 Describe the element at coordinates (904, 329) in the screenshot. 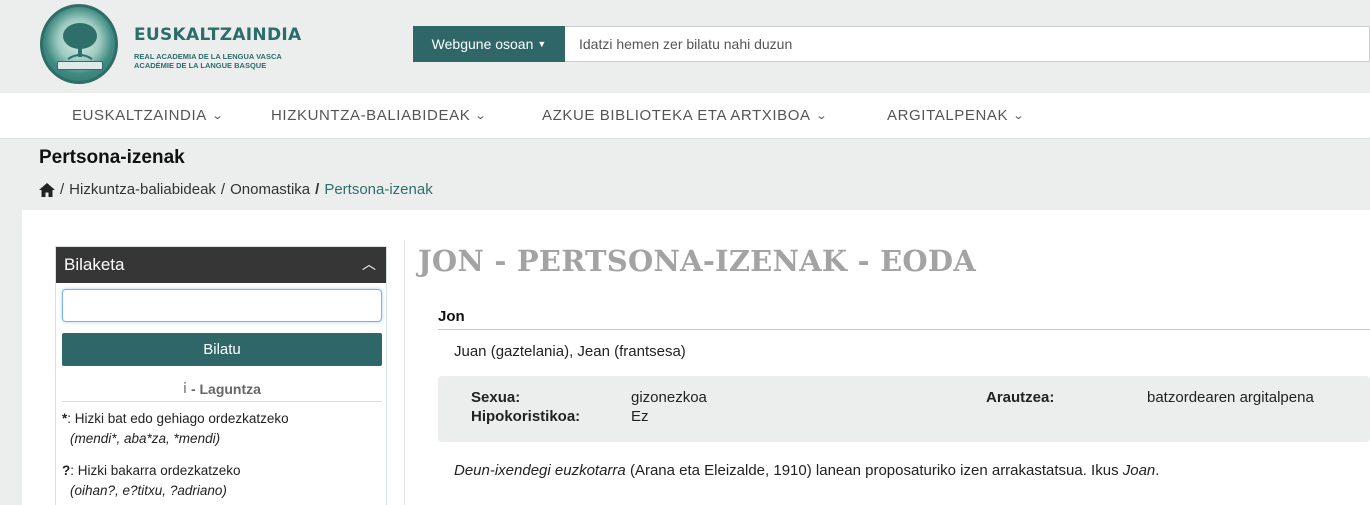

I see `entry-divider` at that location.